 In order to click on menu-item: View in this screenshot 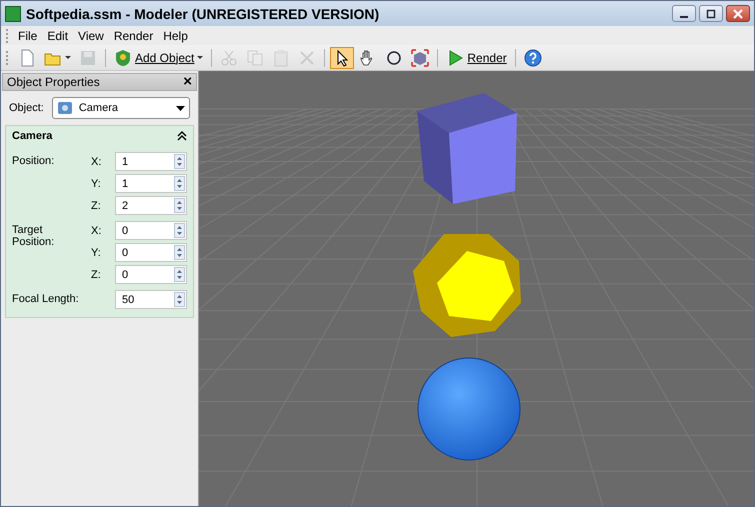, I will do `click(91, 36)`.